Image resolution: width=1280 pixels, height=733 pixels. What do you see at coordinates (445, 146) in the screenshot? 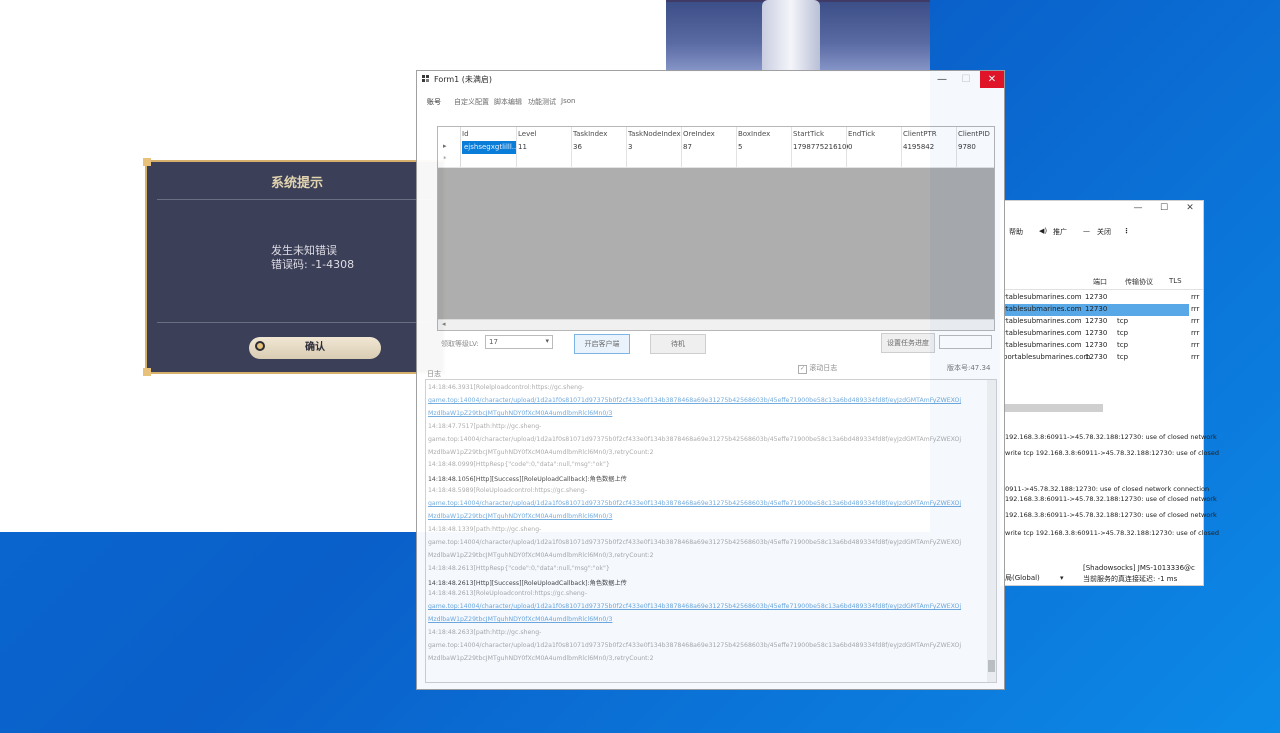
I see `row-pointer-icon: ▸` at bounding box center [445, 146].